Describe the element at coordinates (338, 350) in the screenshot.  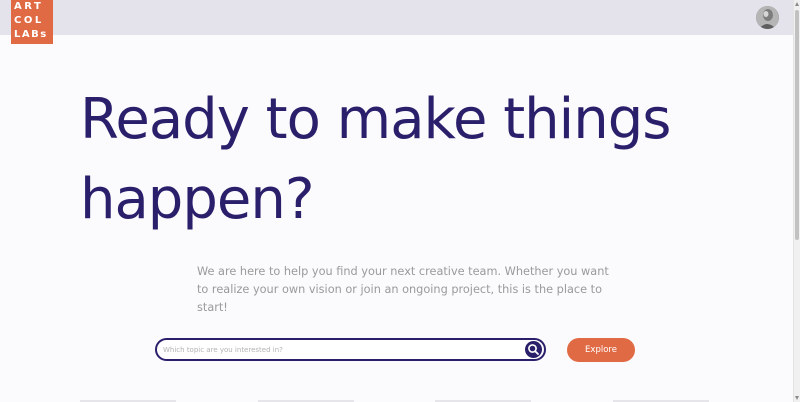
I see `search-input` at that location.